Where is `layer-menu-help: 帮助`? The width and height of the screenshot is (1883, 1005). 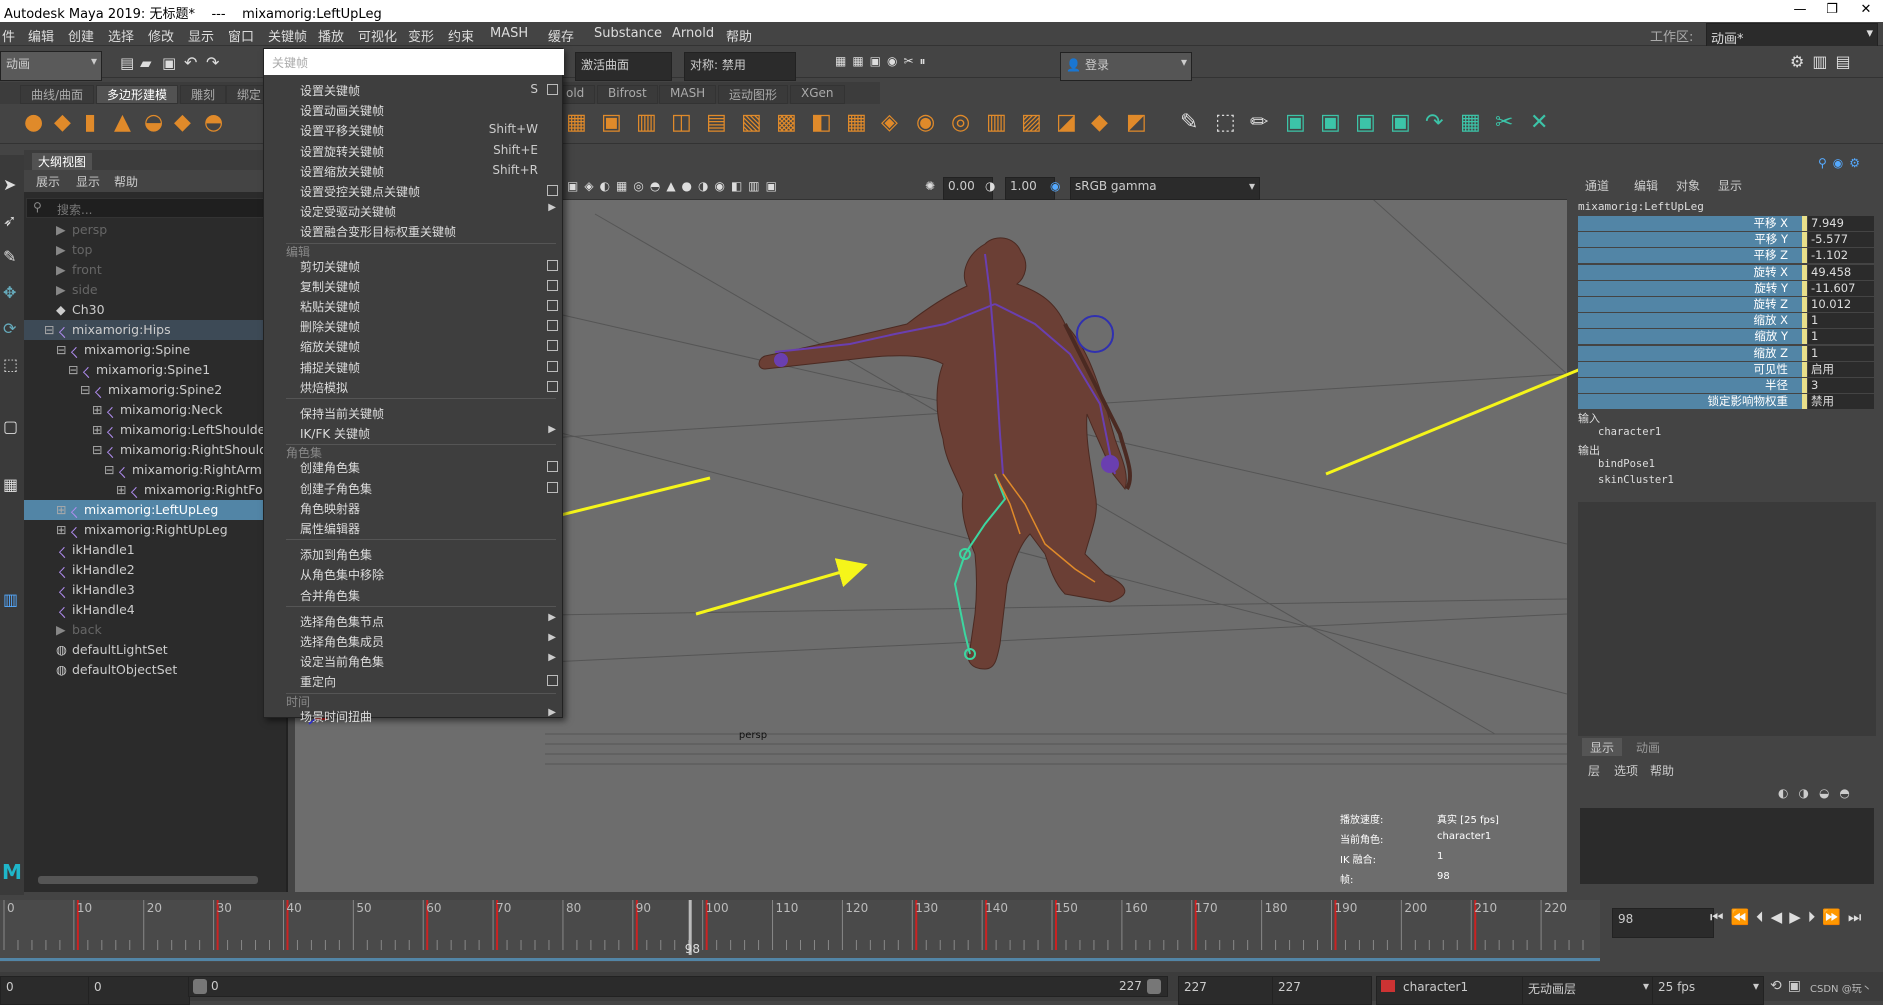 layer-menu-help: 帮助 is located at coordinates (1662, 770).